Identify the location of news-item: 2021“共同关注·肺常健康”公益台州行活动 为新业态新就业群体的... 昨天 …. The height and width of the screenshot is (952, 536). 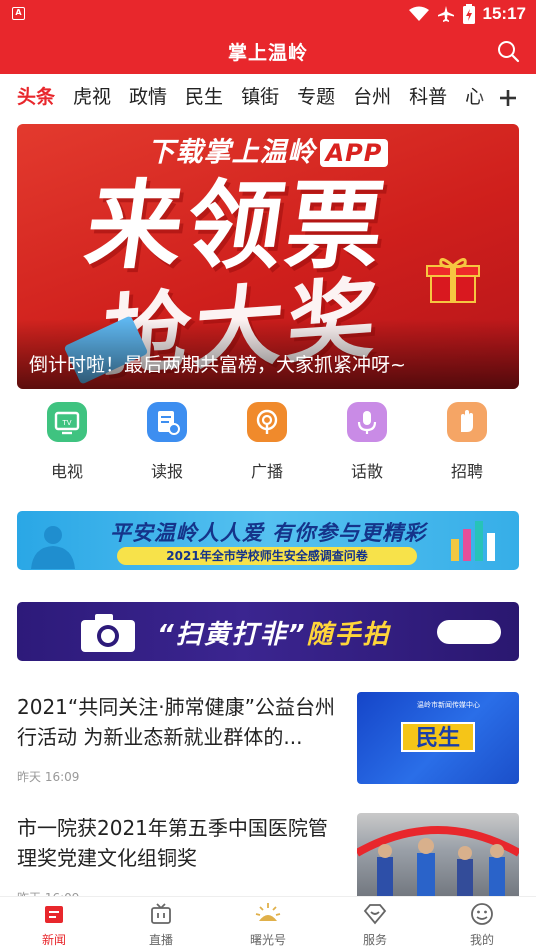
(268, 742).